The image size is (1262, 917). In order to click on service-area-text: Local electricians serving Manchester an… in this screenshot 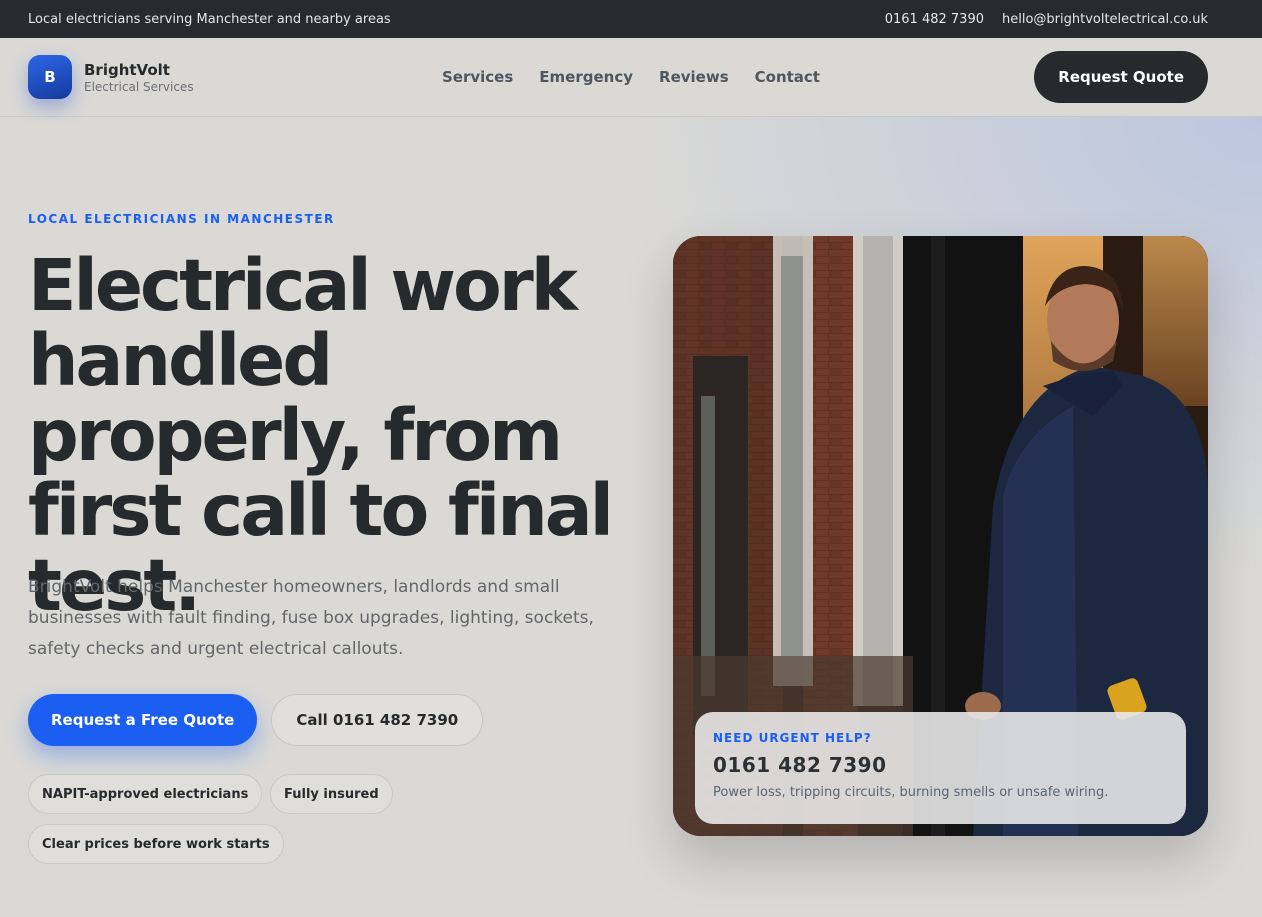, I will do `click(209, 19)`.